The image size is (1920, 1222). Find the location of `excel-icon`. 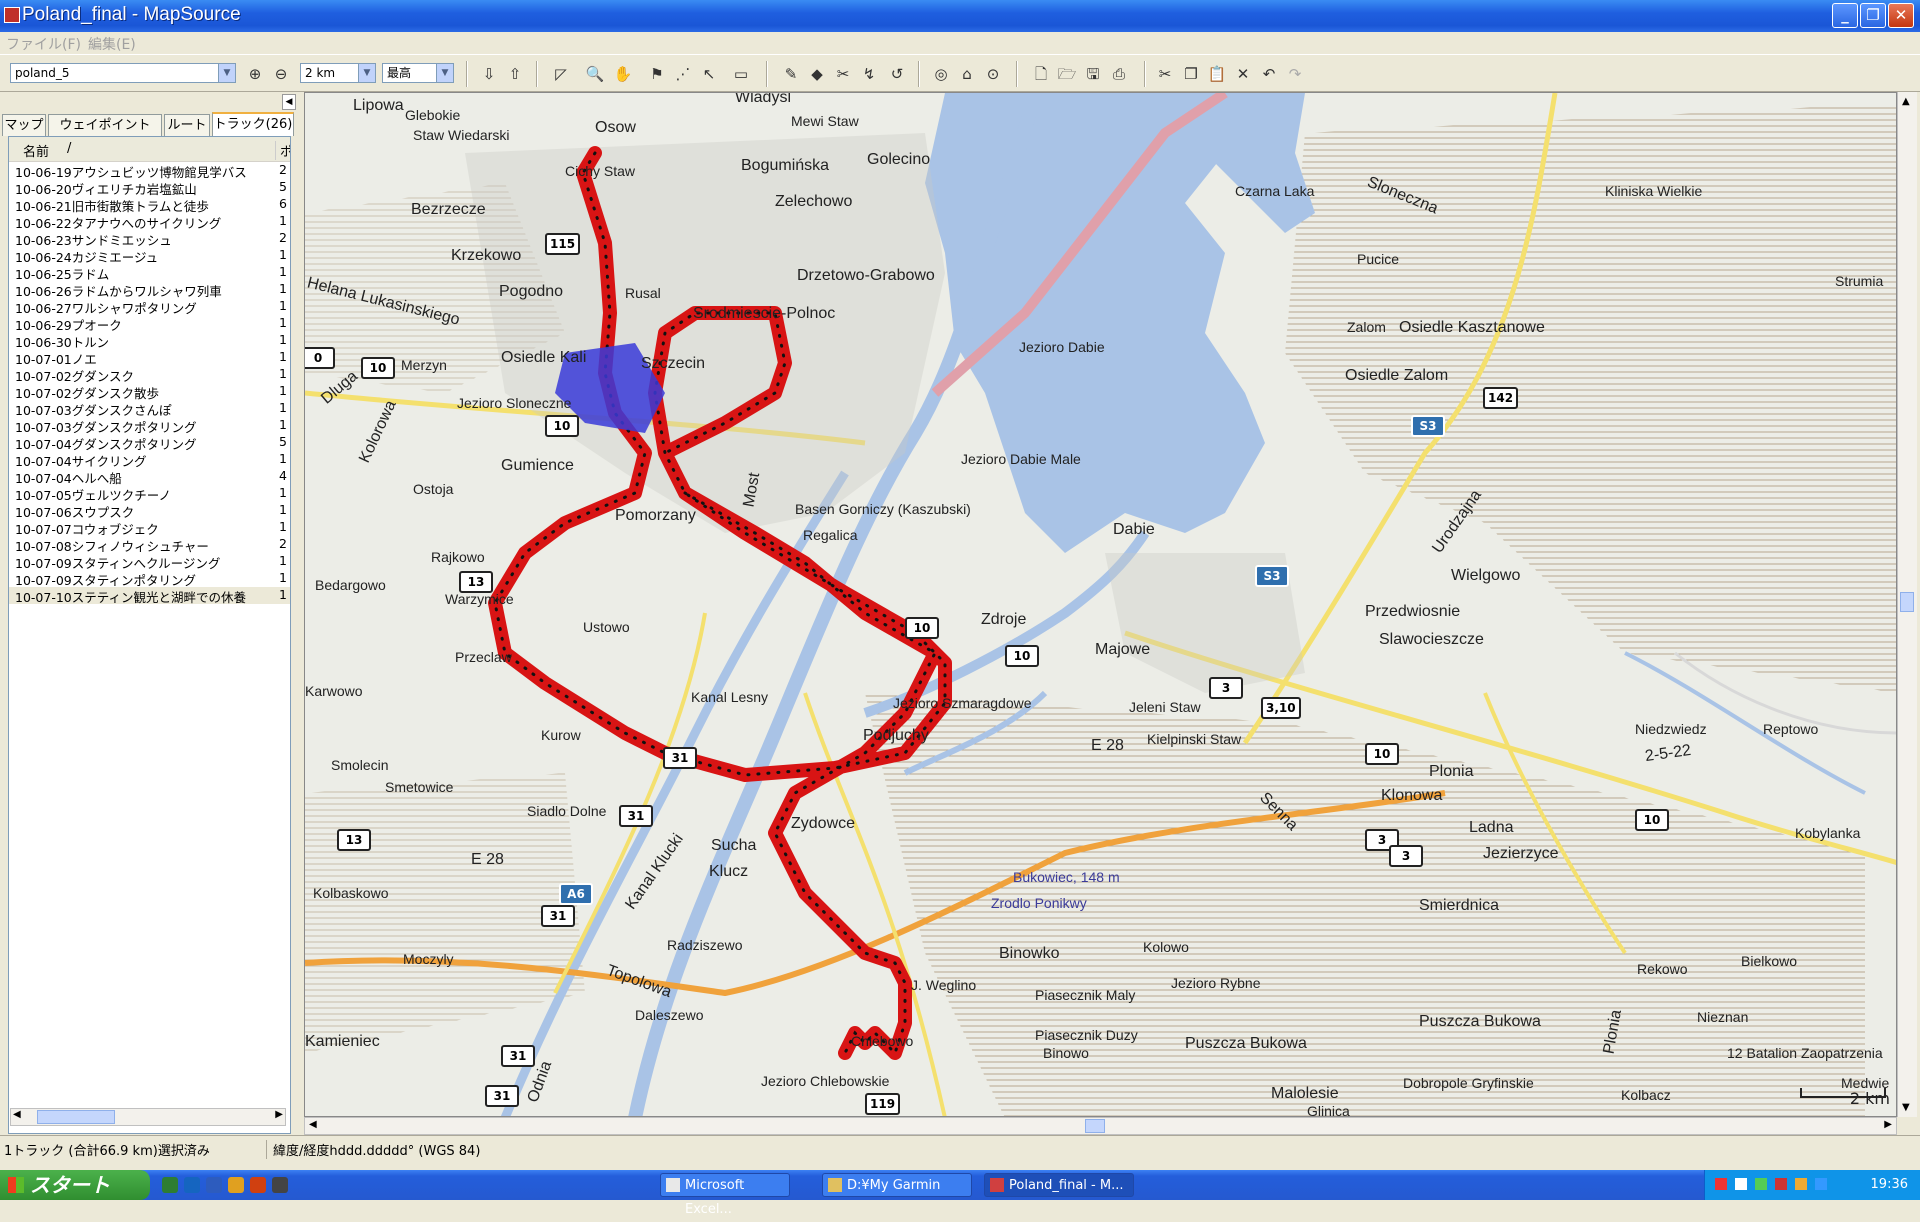

excel-icon is located at coordinates (170, 1185).